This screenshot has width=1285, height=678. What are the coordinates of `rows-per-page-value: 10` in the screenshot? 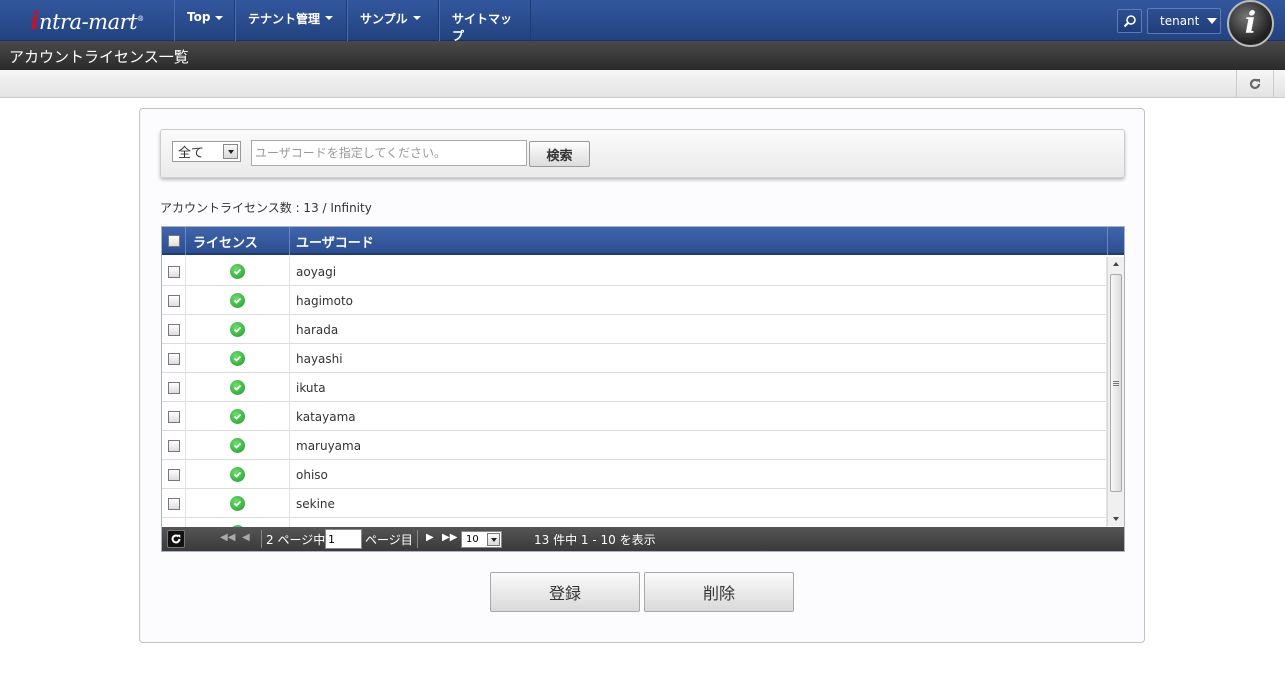 It's located at (472, 539).